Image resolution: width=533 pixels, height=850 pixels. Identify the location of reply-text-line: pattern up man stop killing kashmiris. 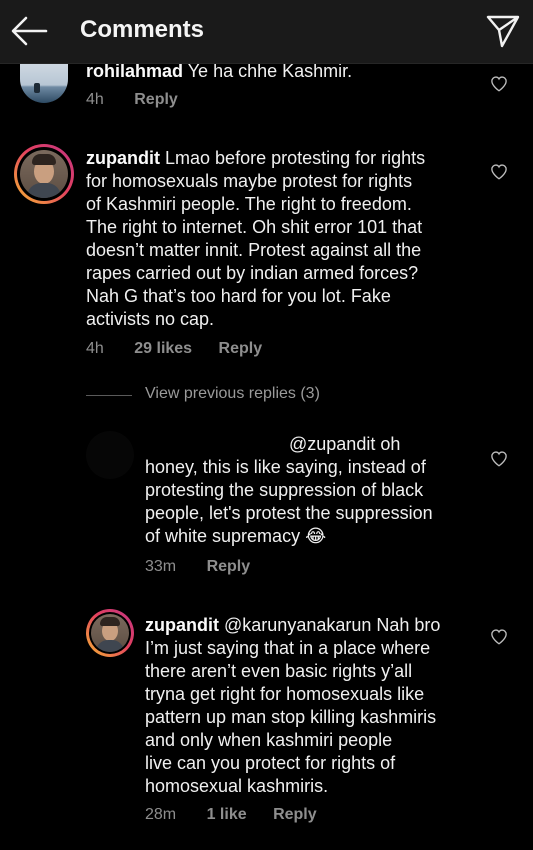
(291, 717).